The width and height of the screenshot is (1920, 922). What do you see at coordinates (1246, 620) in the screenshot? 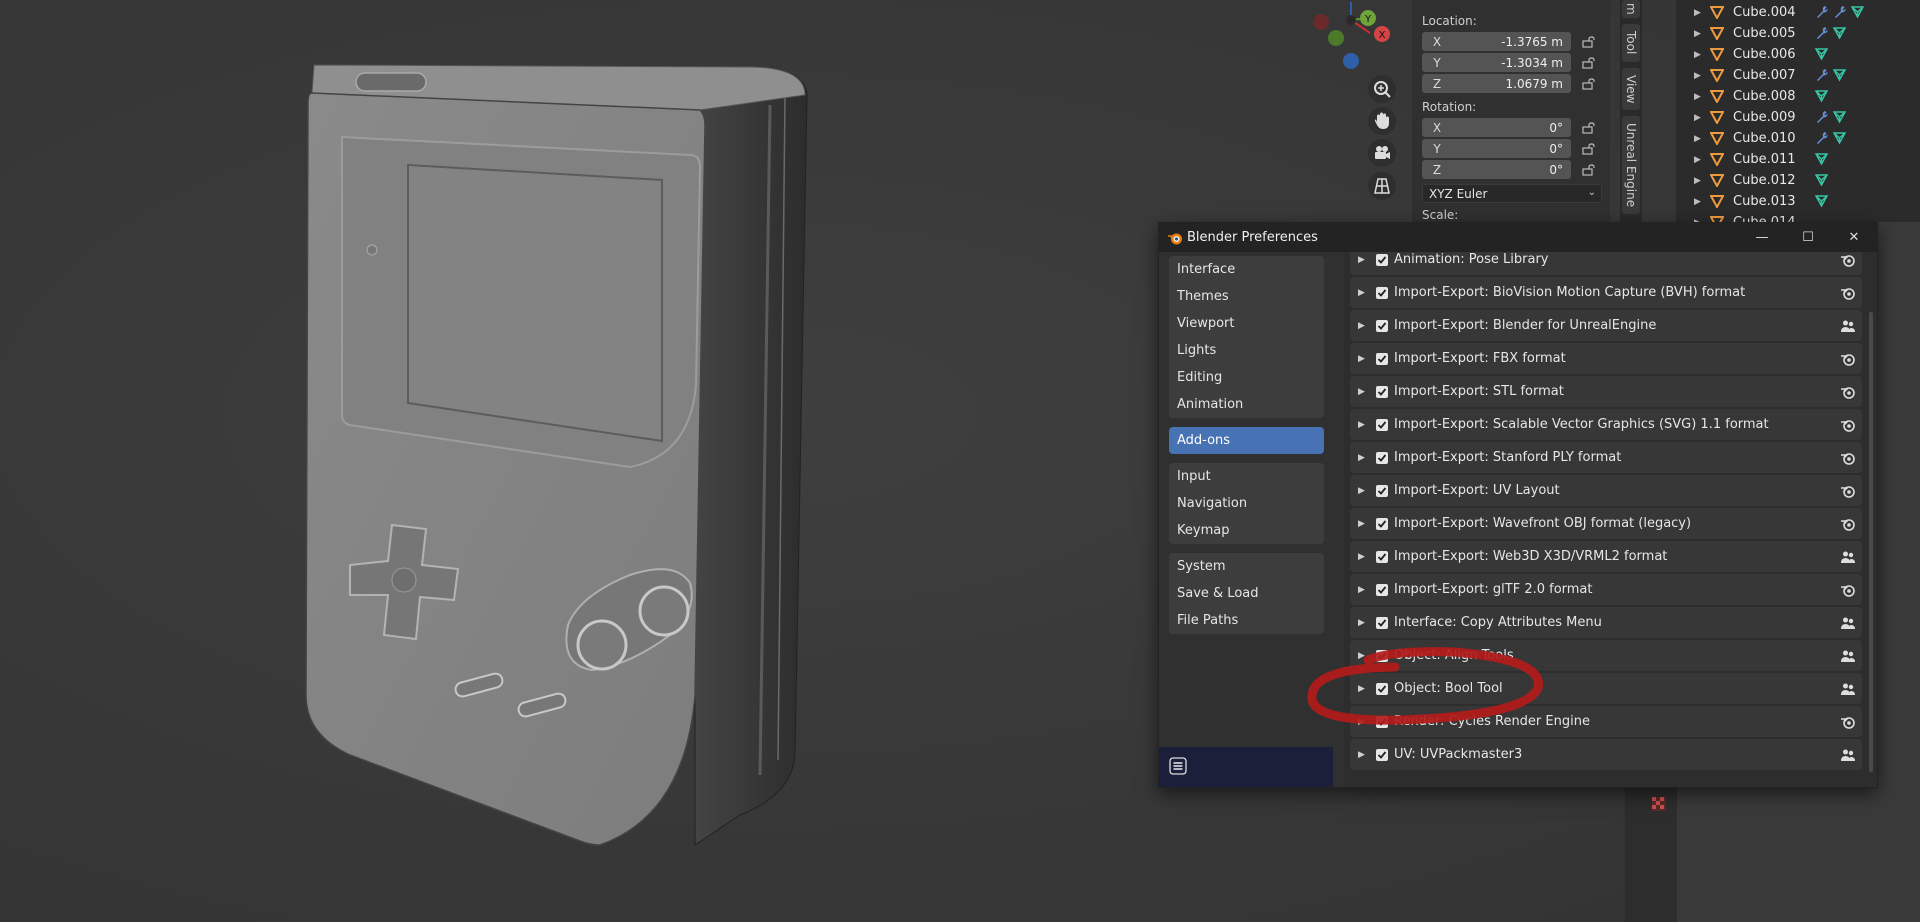
I see `nav-item-file-paths: File Paths` at bounding box center [1246, 620].